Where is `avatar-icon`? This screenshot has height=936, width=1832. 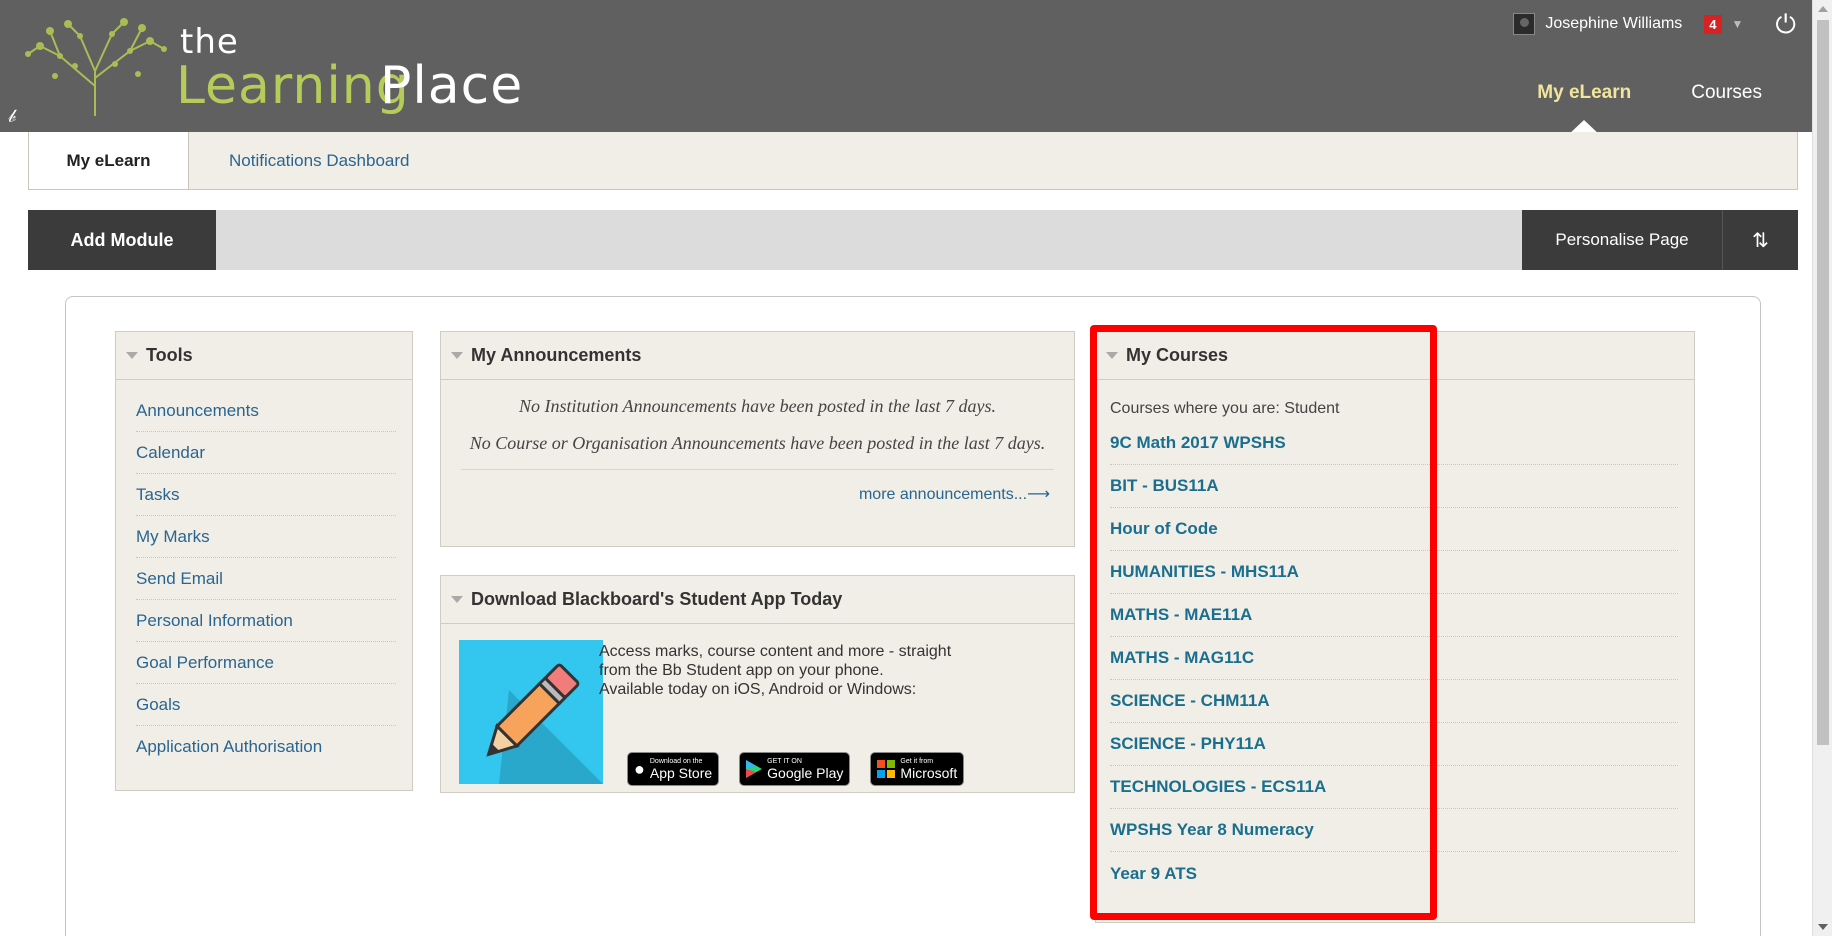
avatar-icon is located at coordinates (1524, 24).